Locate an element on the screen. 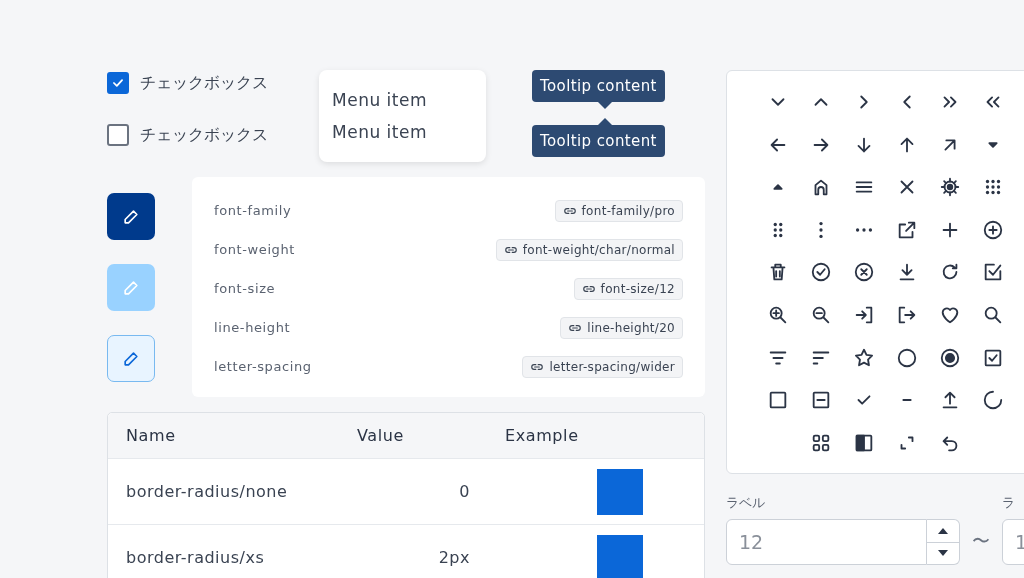  radio-icon is located at coordinates (950, 357).